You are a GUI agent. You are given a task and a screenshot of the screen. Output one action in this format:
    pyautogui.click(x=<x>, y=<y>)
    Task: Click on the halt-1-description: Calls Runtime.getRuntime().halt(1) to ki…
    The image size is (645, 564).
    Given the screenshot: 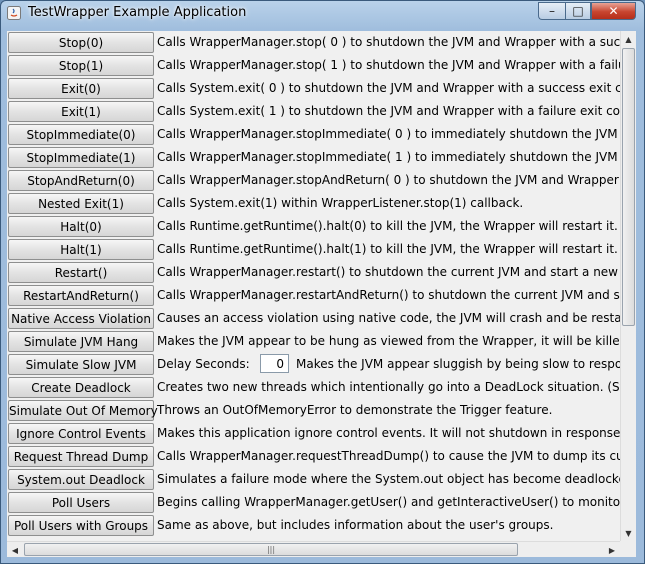 What is the action you would take?
    pyautogui.click(x=387, y=249)
    